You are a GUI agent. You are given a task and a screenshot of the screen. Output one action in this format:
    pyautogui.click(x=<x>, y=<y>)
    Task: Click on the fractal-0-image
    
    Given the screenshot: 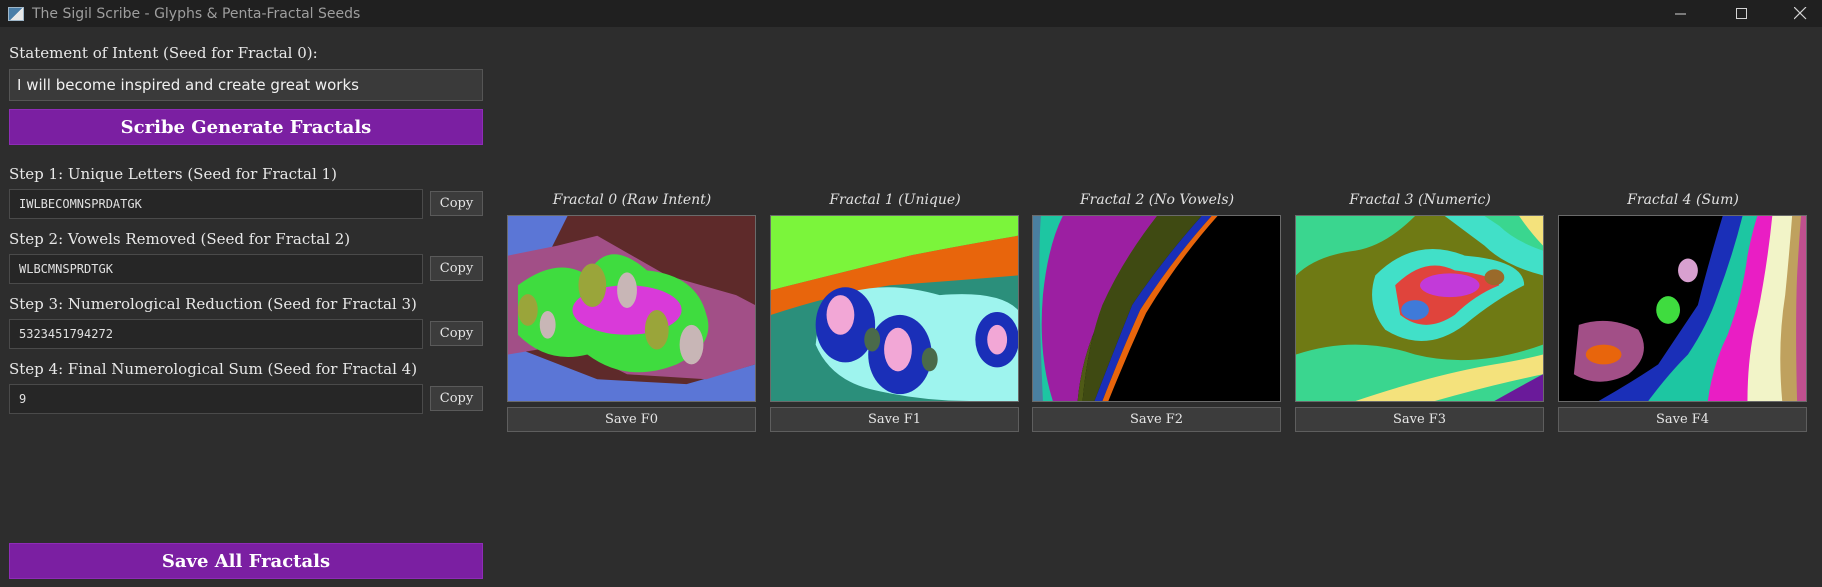 What is the action you would take?
    pyautogui.click(x=631, y=308)
    